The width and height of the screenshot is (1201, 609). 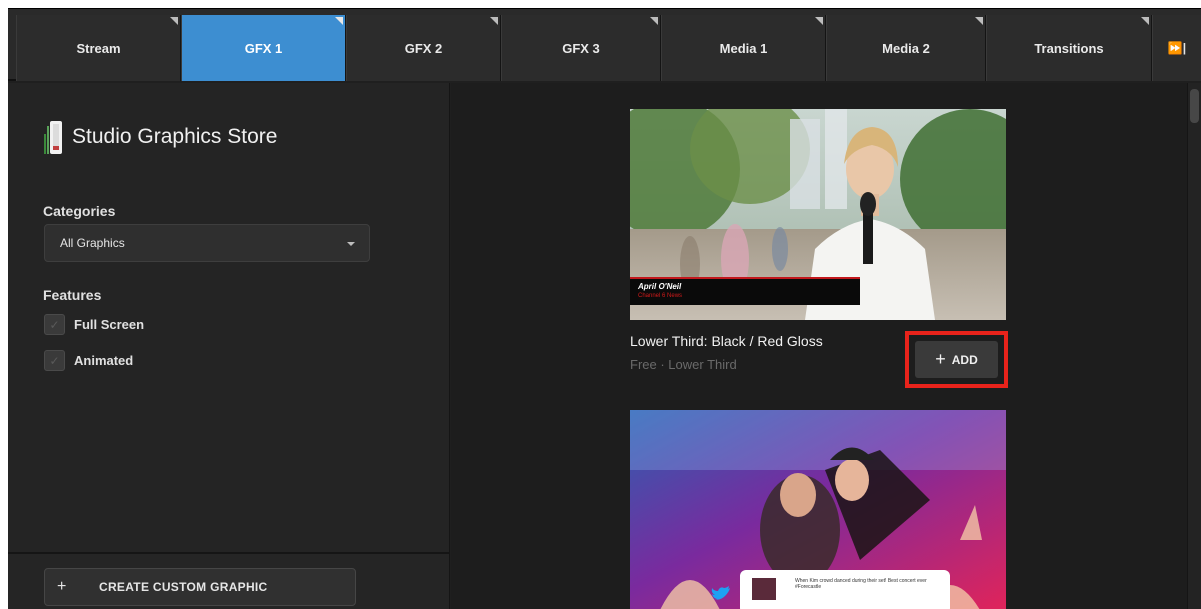 I want to click on categories-label: Categories, so click(x=79, y=211).